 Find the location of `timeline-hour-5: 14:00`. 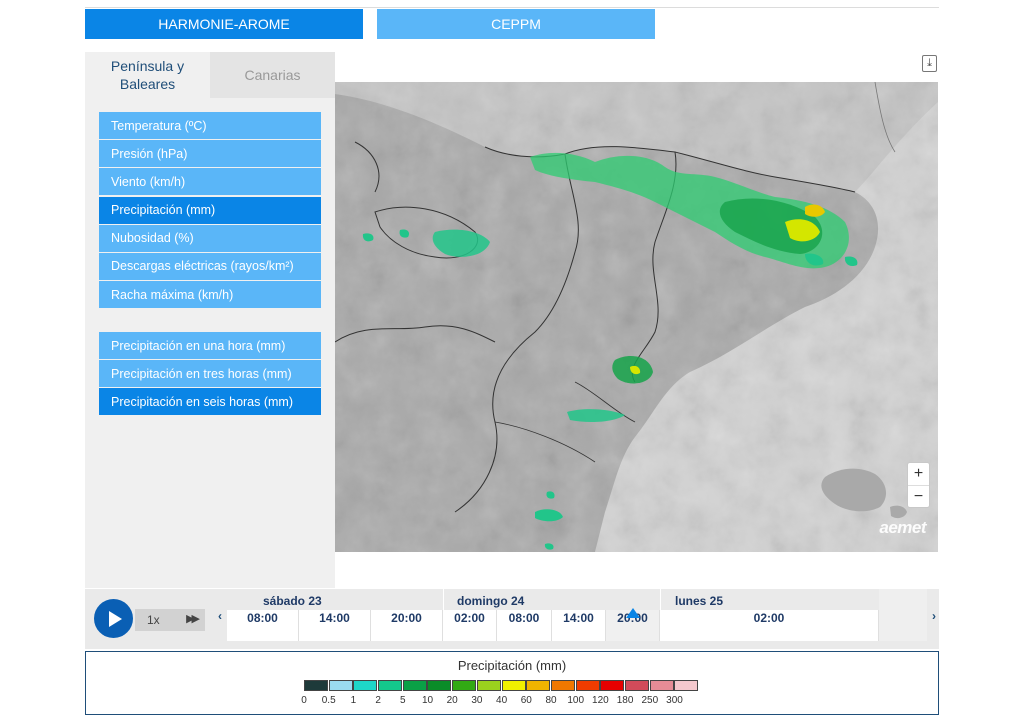

timeline-hour-5: 14:00 is located at coordinates (579, 625).